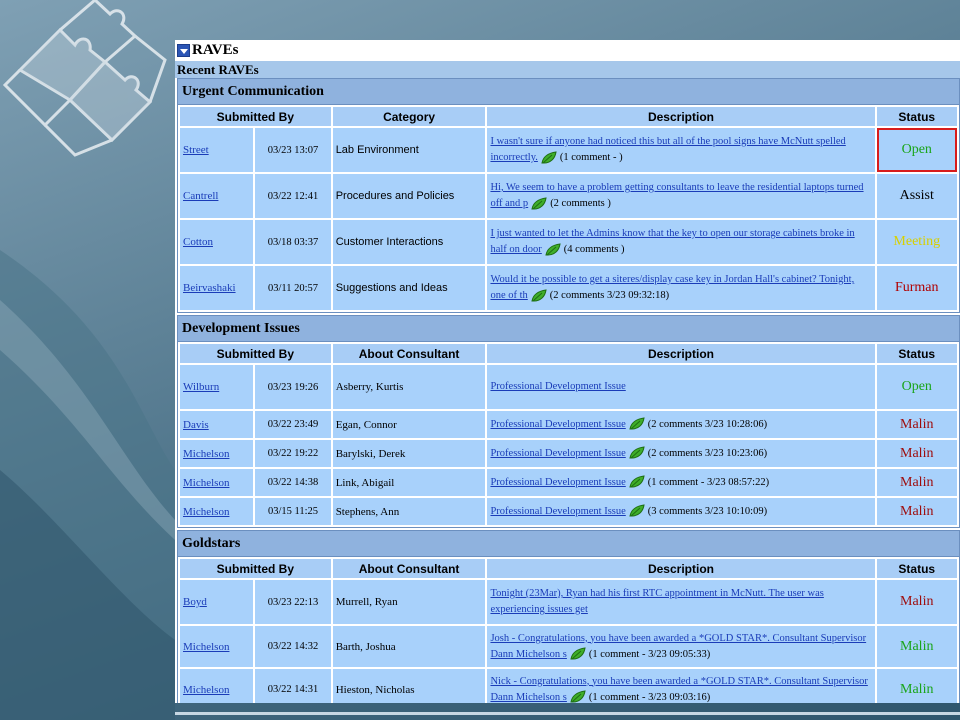  I want to click on consultant-cell: Barth, Joshua, so click(409, 646).